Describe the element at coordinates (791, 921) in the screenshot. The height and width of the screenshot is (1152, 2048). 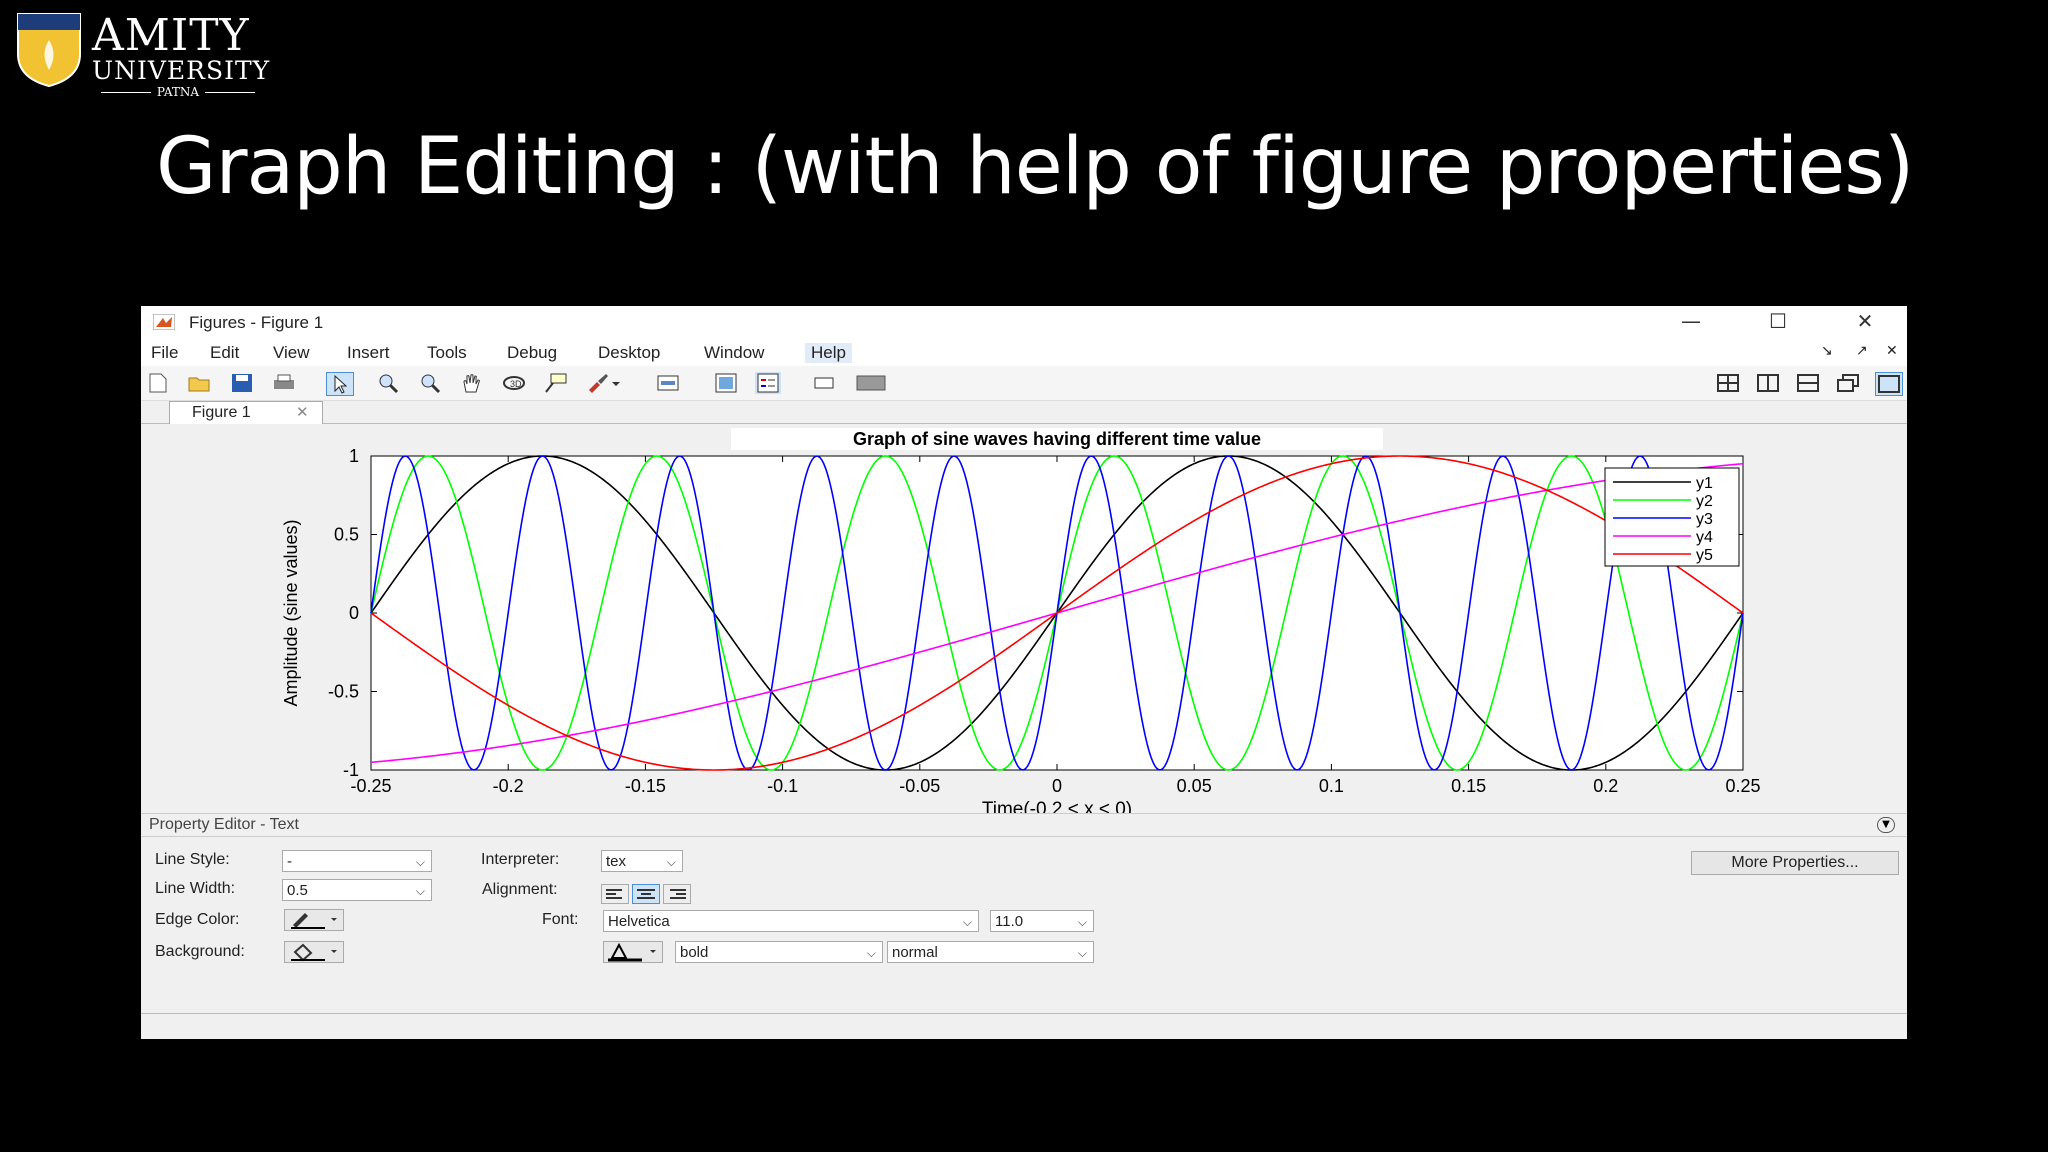
I see `font-family-select: Helvetica ⌵` at that location.